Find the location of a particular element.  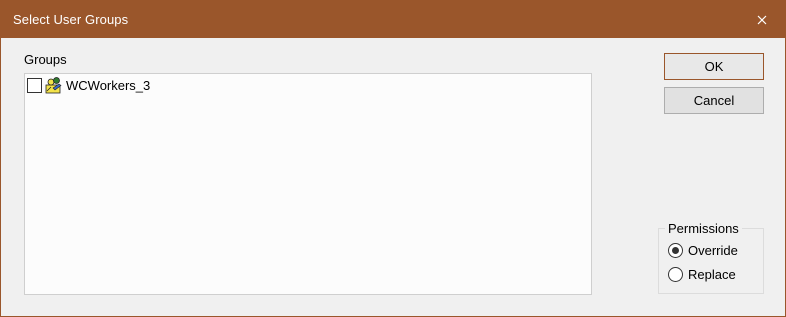

override-label: Override is located at coordinates (713, 250).